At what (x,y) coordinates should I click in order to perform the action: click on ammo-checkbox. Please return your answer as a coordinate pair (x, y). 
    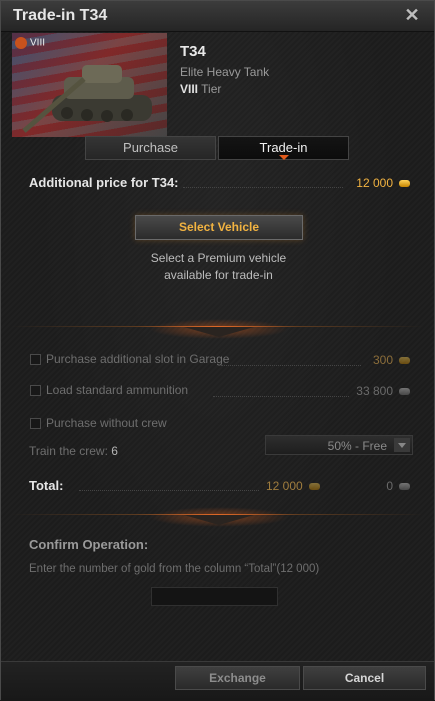
    Looking at the image, I should click on (35, 390).